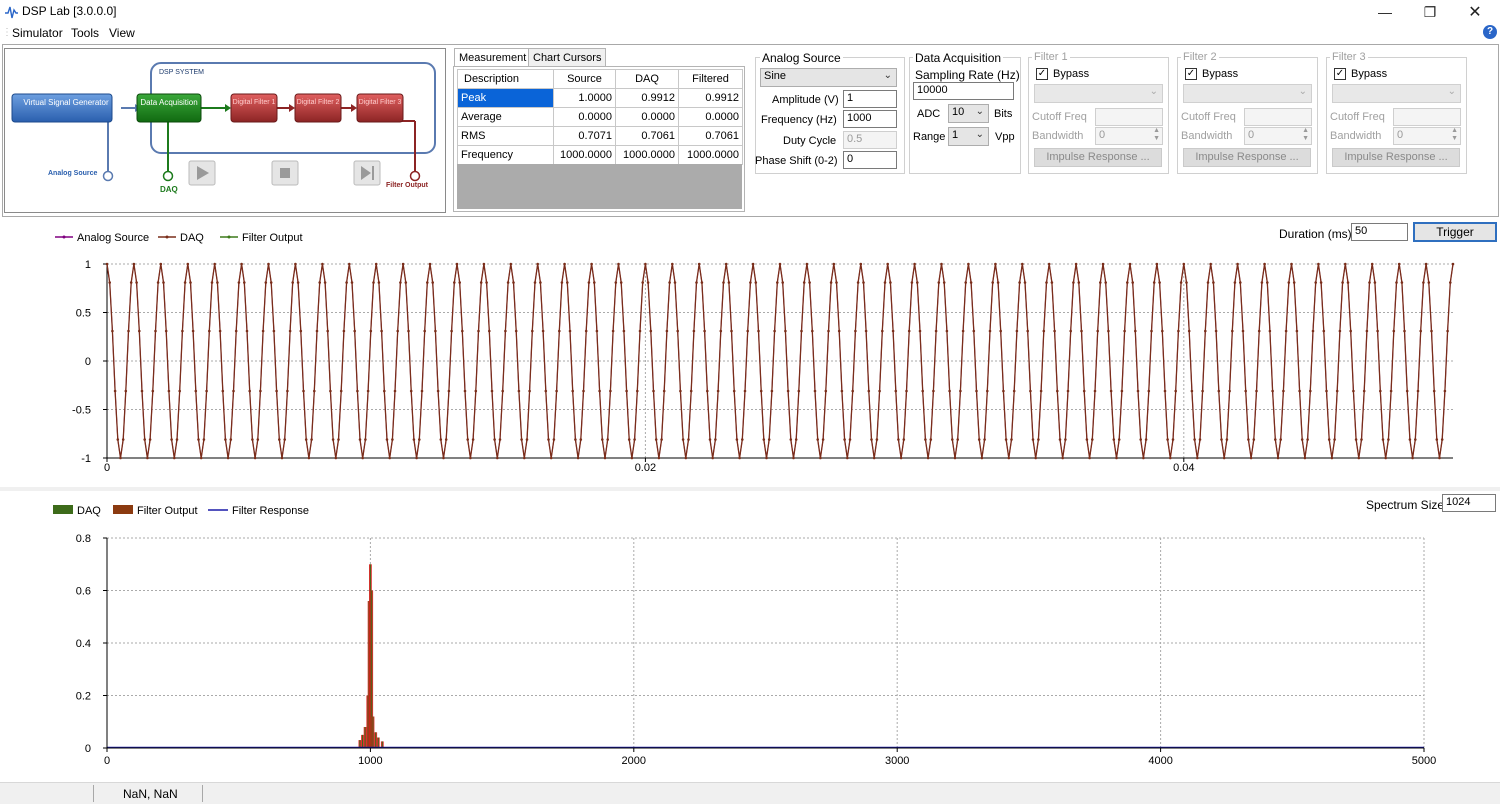  Describe the element at coordinates (1042, 74) in the screenshot. I see `filter1-bypass-checkbox: ✓` at that location.